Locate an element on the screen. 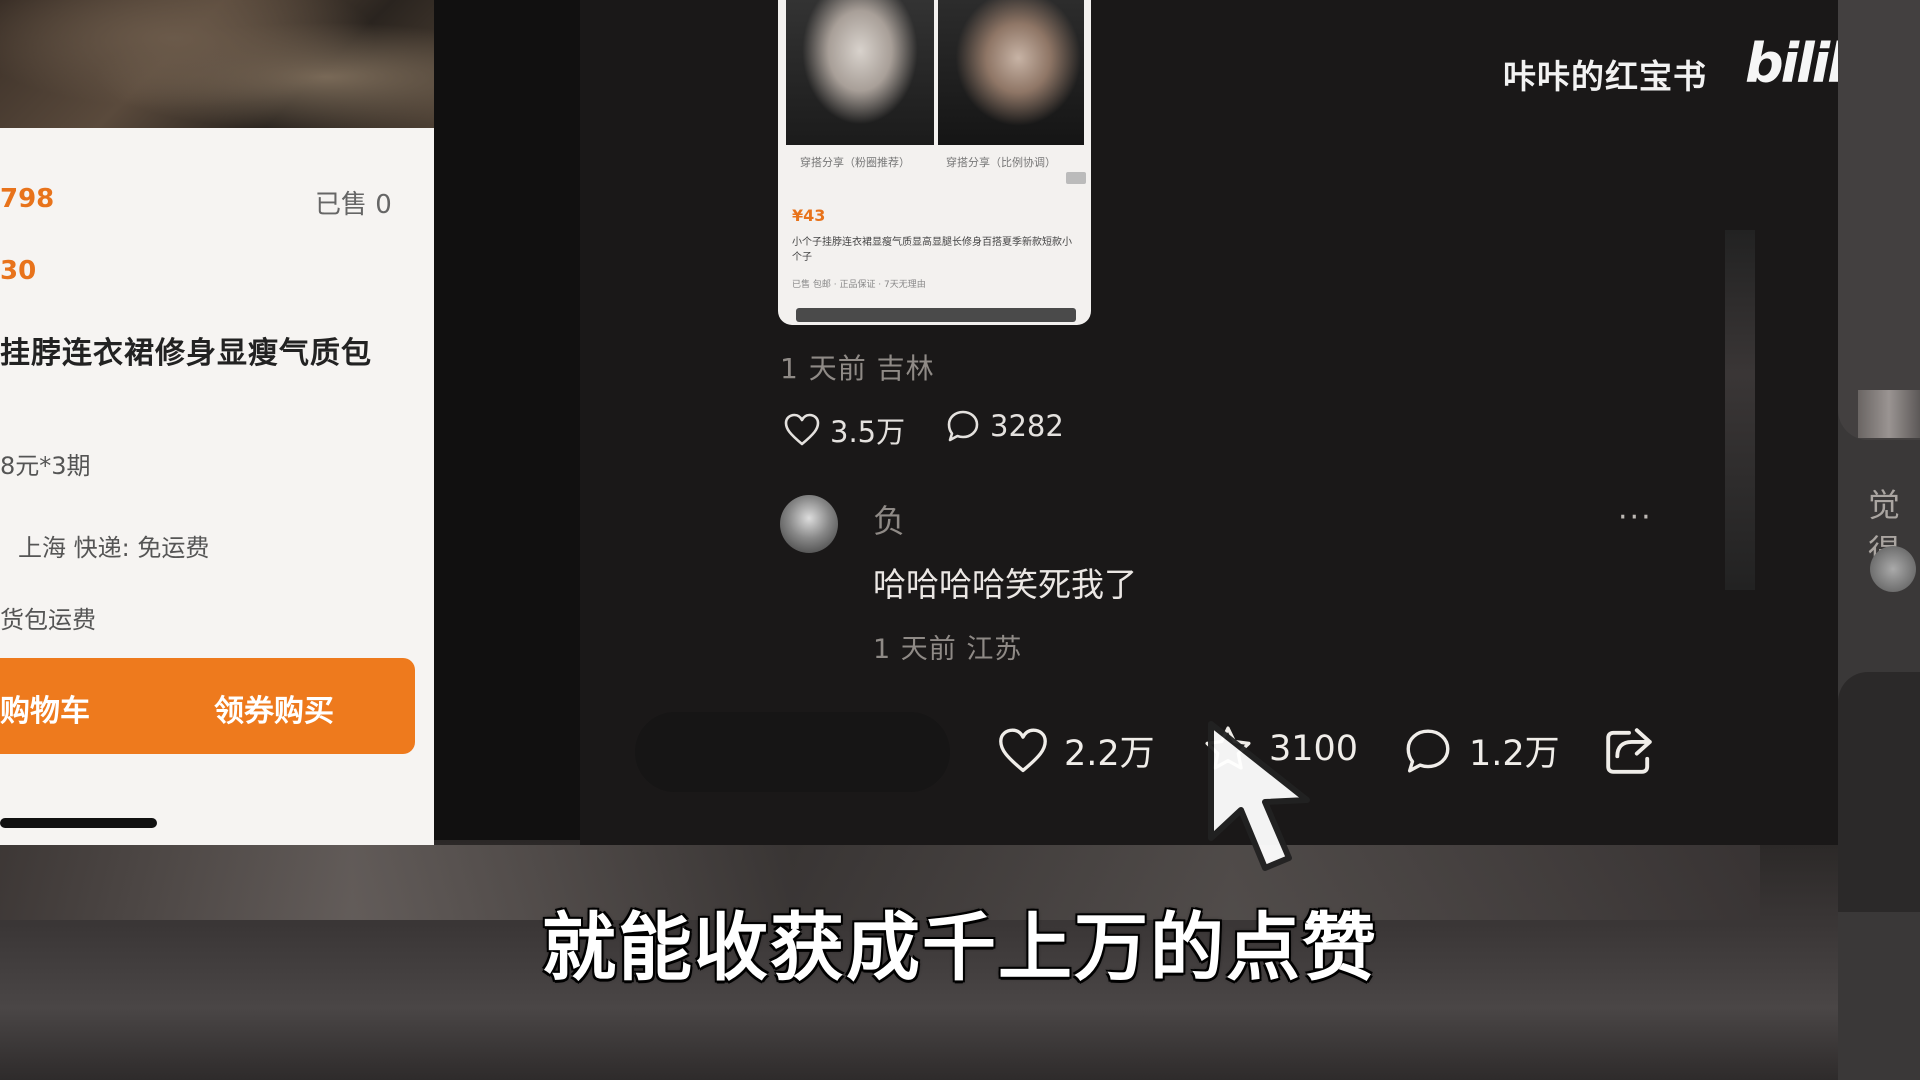  comment-more-button: ··· is located at coordinates (1635, 517).